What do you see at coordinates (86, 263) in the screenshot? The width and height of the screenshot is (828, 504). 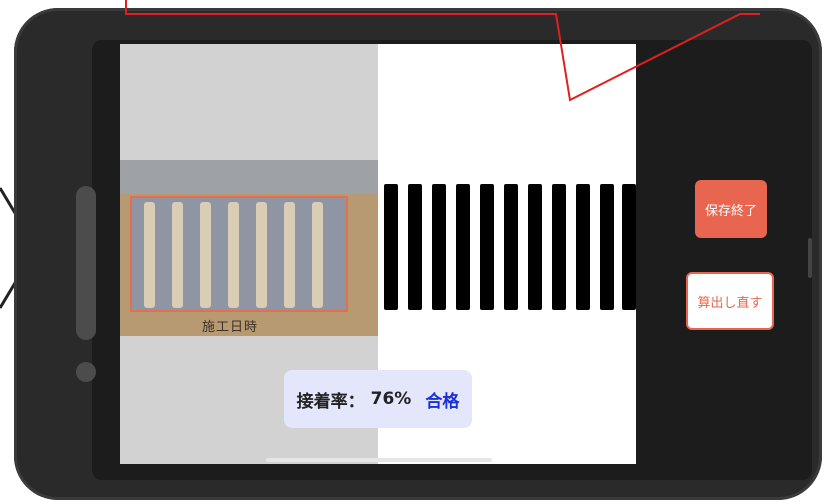 I see `side-button` at bounding box center [86, 263].